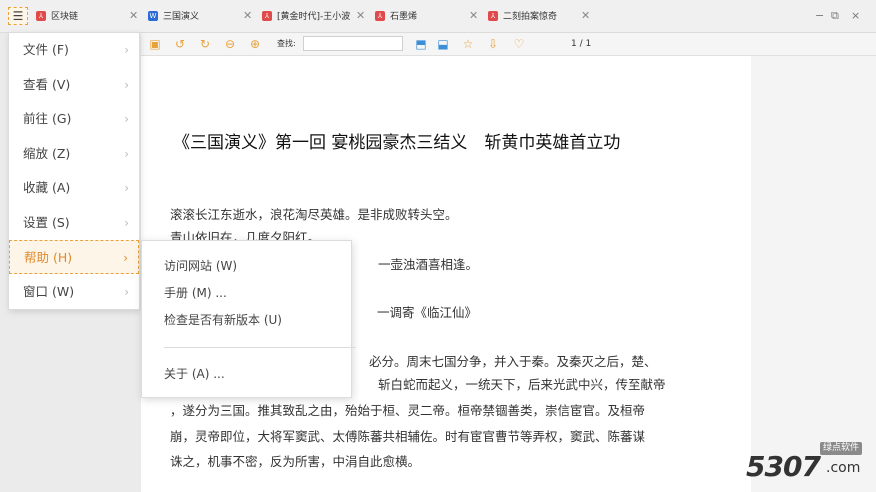 The height and width of the screenshot is (492, 876). What do you see at coordinates (47, 118) in the screenshot?
I see `menu-item-label: 前往 (G)` at bounding box center [47, 118].